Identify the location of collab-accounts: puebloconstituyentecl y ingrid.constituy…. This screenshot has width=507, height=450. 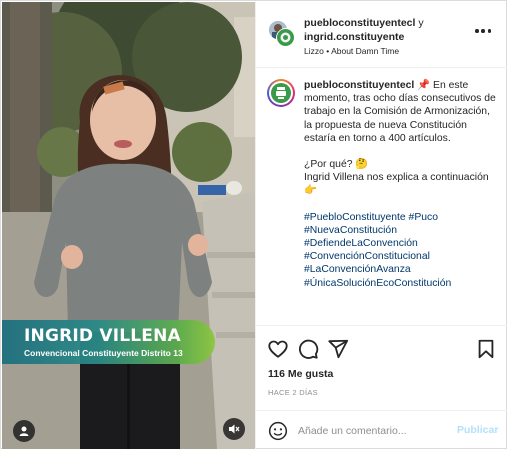
(389, 30).